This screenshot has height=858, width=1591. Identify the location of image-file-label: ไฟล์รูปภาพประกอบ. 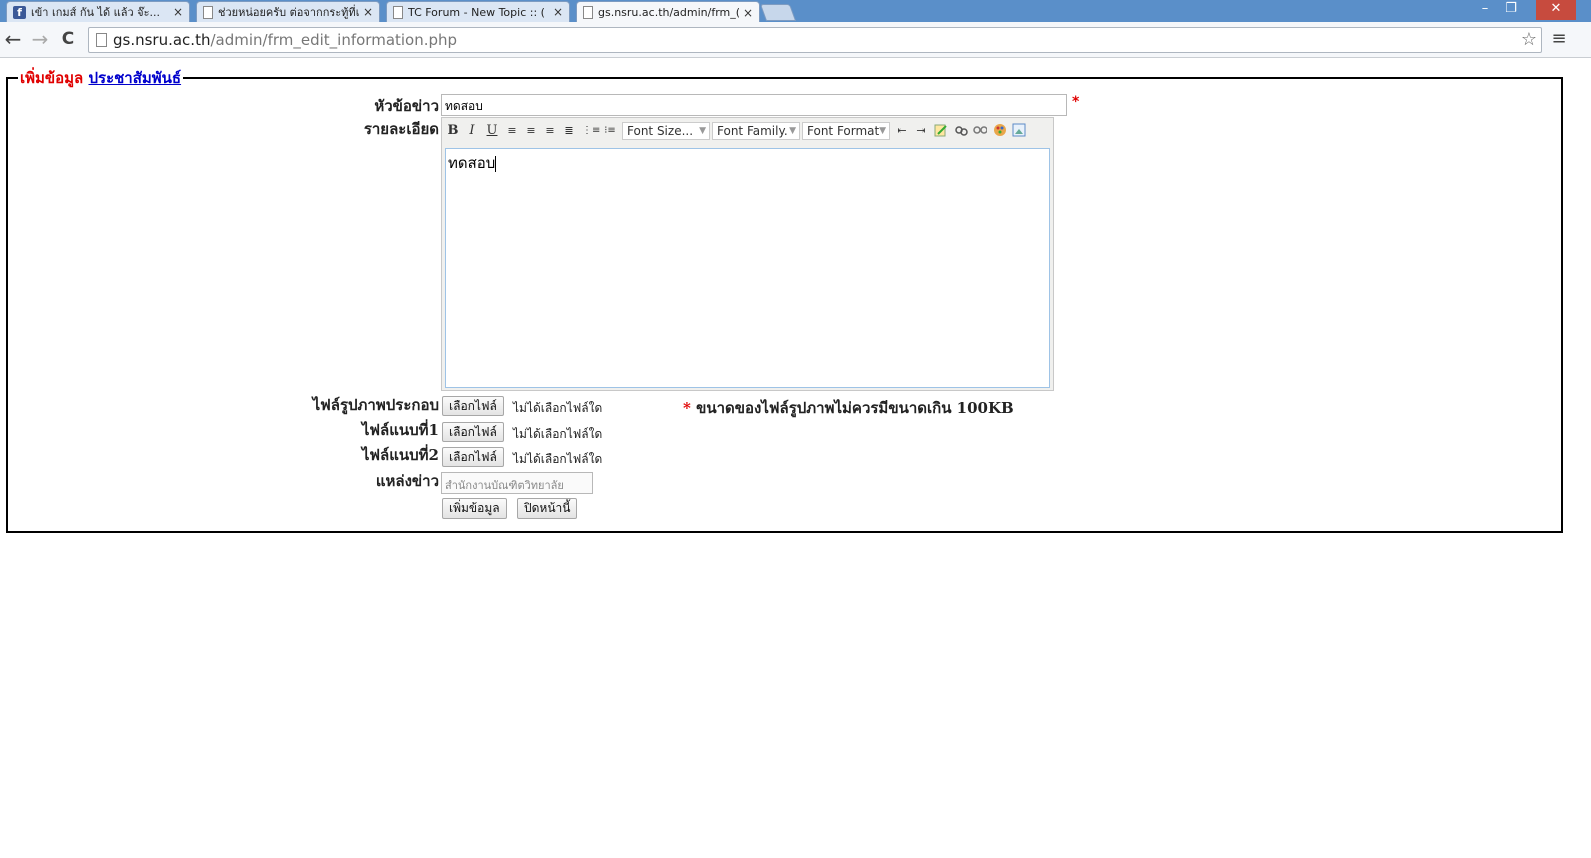
(375, 405).